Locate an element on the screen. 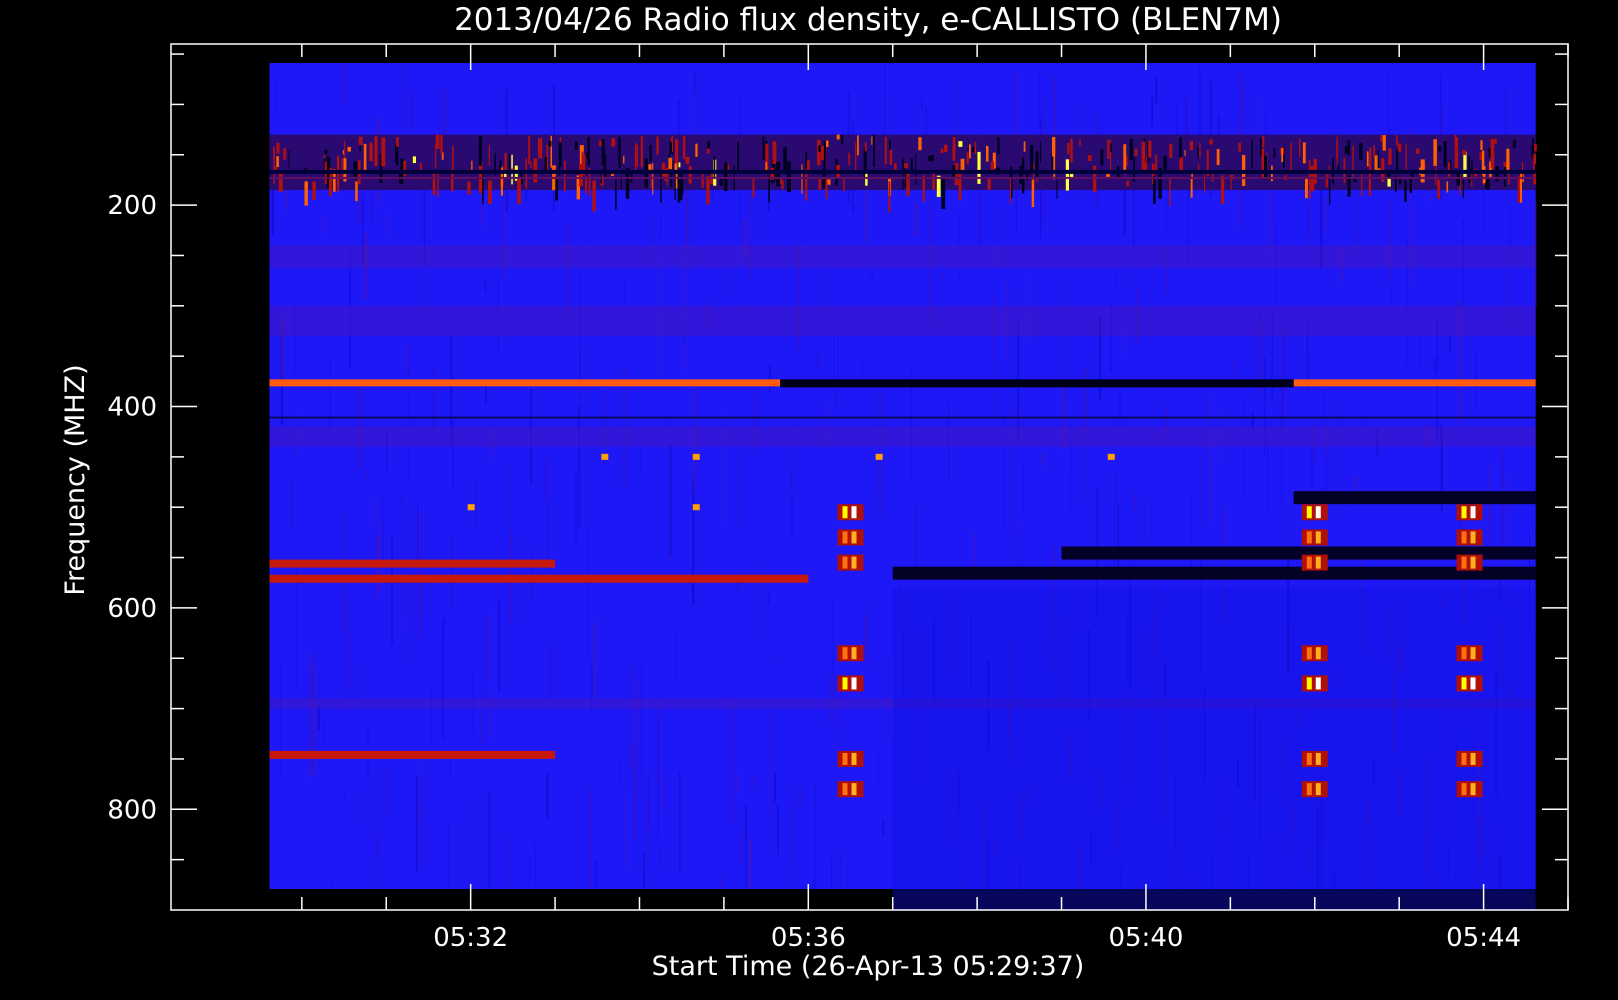 The image size is (1618, 1000). x-tick-label: 05:44 is located at coordinates (1483, 938).